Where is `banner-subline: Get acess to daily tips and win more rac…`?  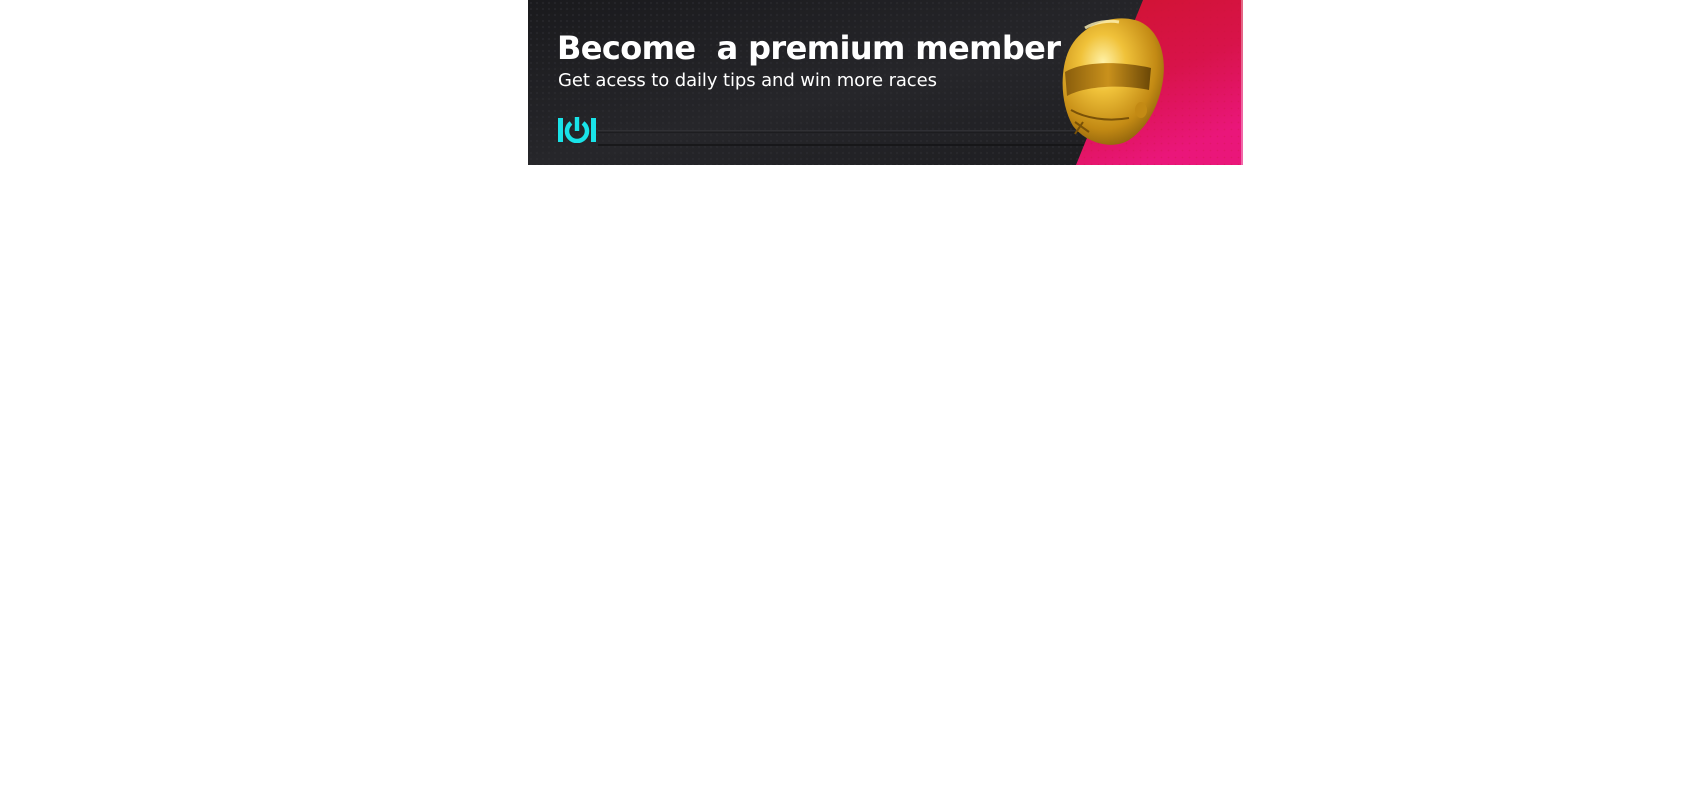 banner-subline: Get acess to daily tips and win more rac… is located at coordinates (747, 80).